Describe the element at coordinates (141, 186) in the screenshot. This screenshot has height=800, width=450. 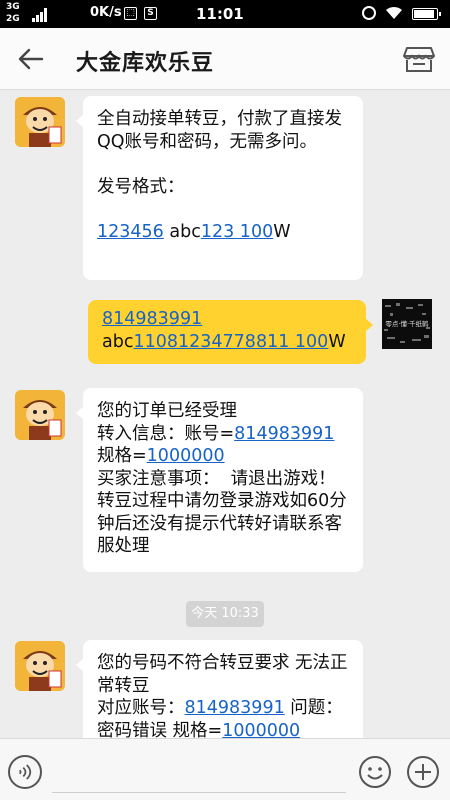
I see `message-text: 发号格式：` at that location.